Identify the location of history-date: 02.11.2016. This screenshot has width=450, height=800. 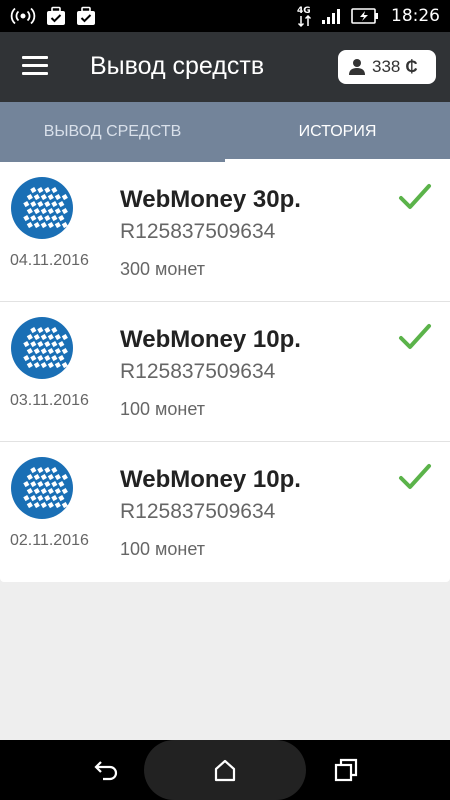
(49, 540).